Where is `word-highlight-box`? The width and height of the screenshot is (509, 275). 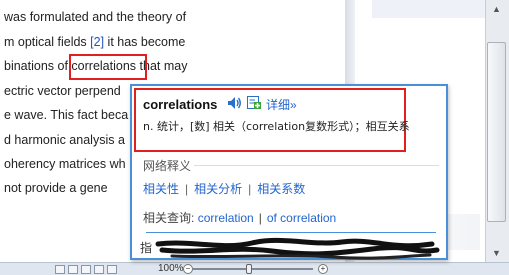
word-highlight-box is located at coordinates (108, 67).